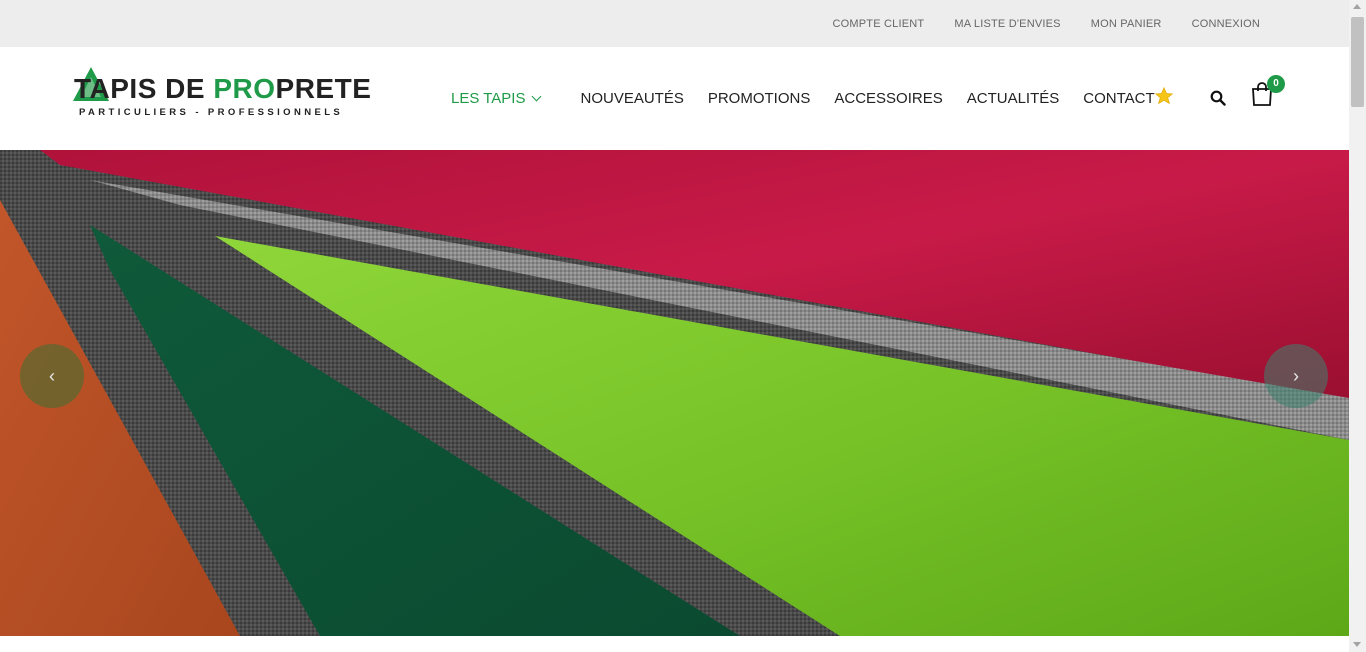 The width and height of the screenshot is (1366, 652). What do you see at coordinates (1118, 98) in the screenshot?
I see `nav-item-contact: CONTACT` at bounding box center [1118, 98].